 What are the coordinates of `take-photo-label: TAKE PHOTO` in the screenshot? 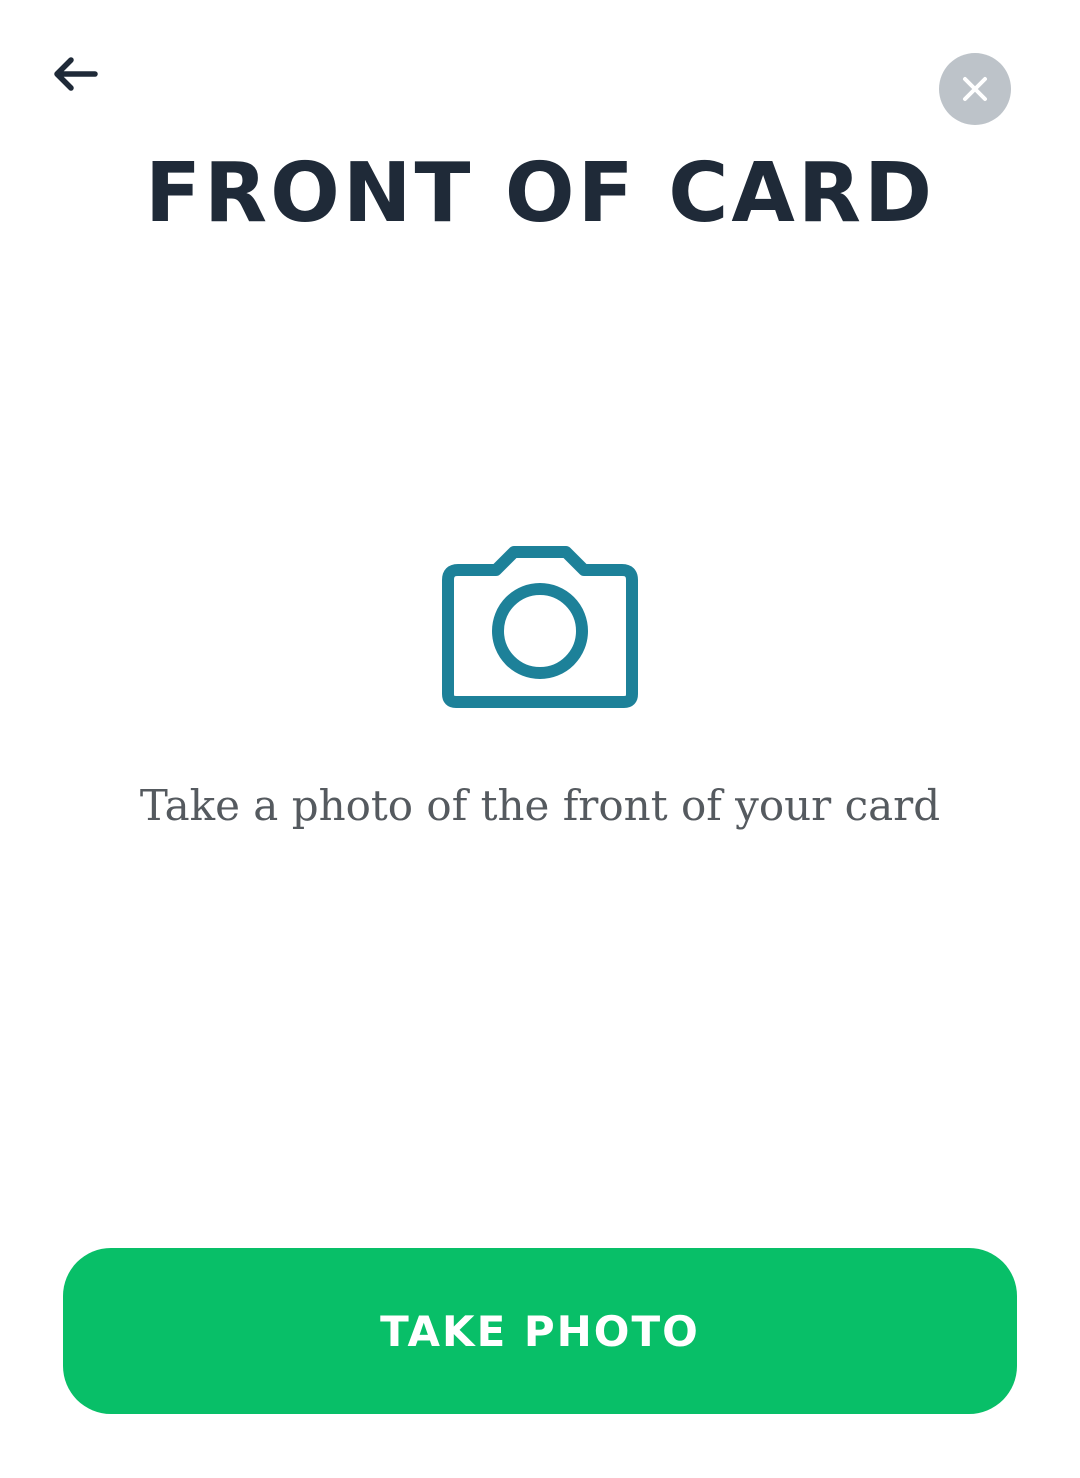 It's located at (540, 1331).